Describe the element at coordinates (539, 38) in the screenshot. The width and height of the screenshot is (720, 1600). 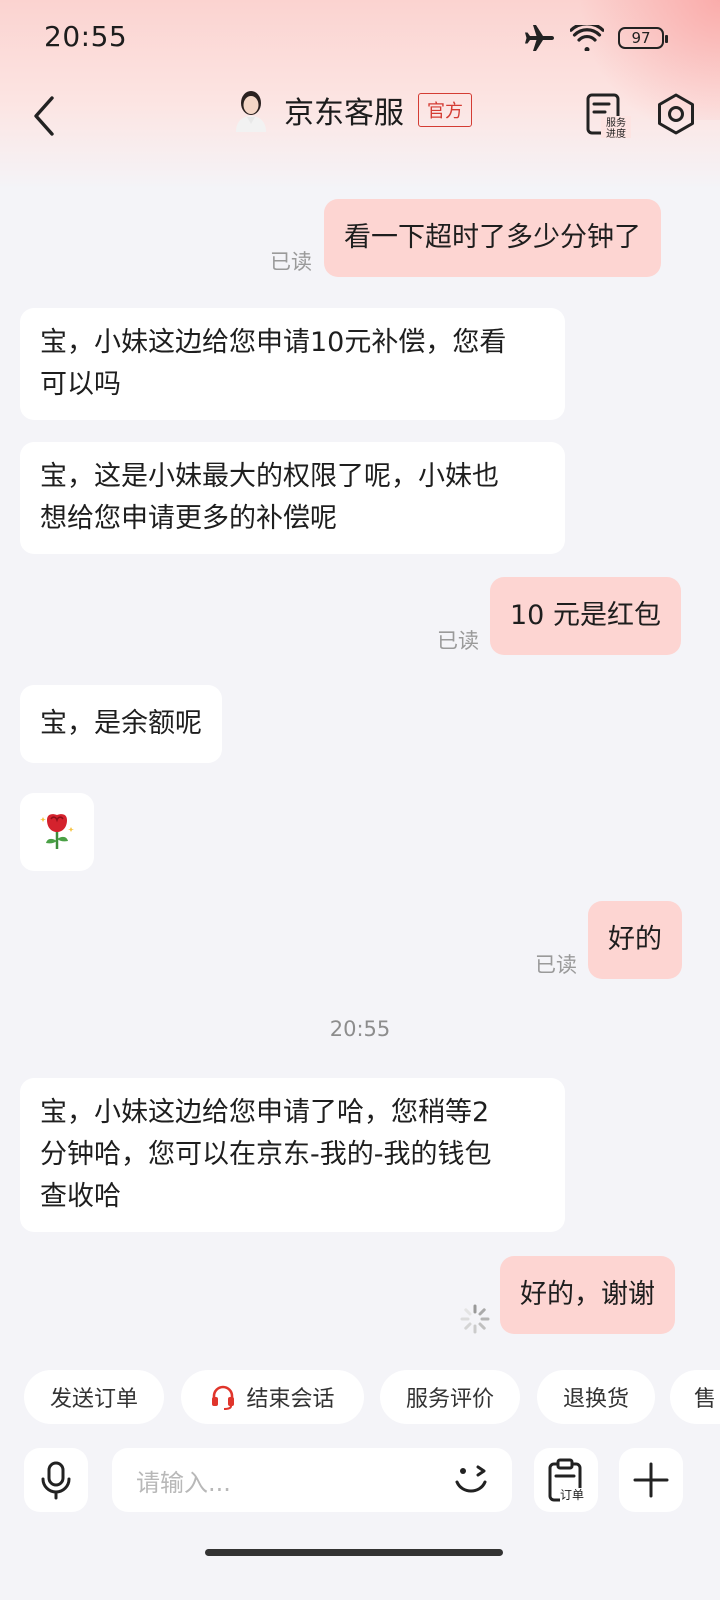
I see `airplane-icon` at that location.